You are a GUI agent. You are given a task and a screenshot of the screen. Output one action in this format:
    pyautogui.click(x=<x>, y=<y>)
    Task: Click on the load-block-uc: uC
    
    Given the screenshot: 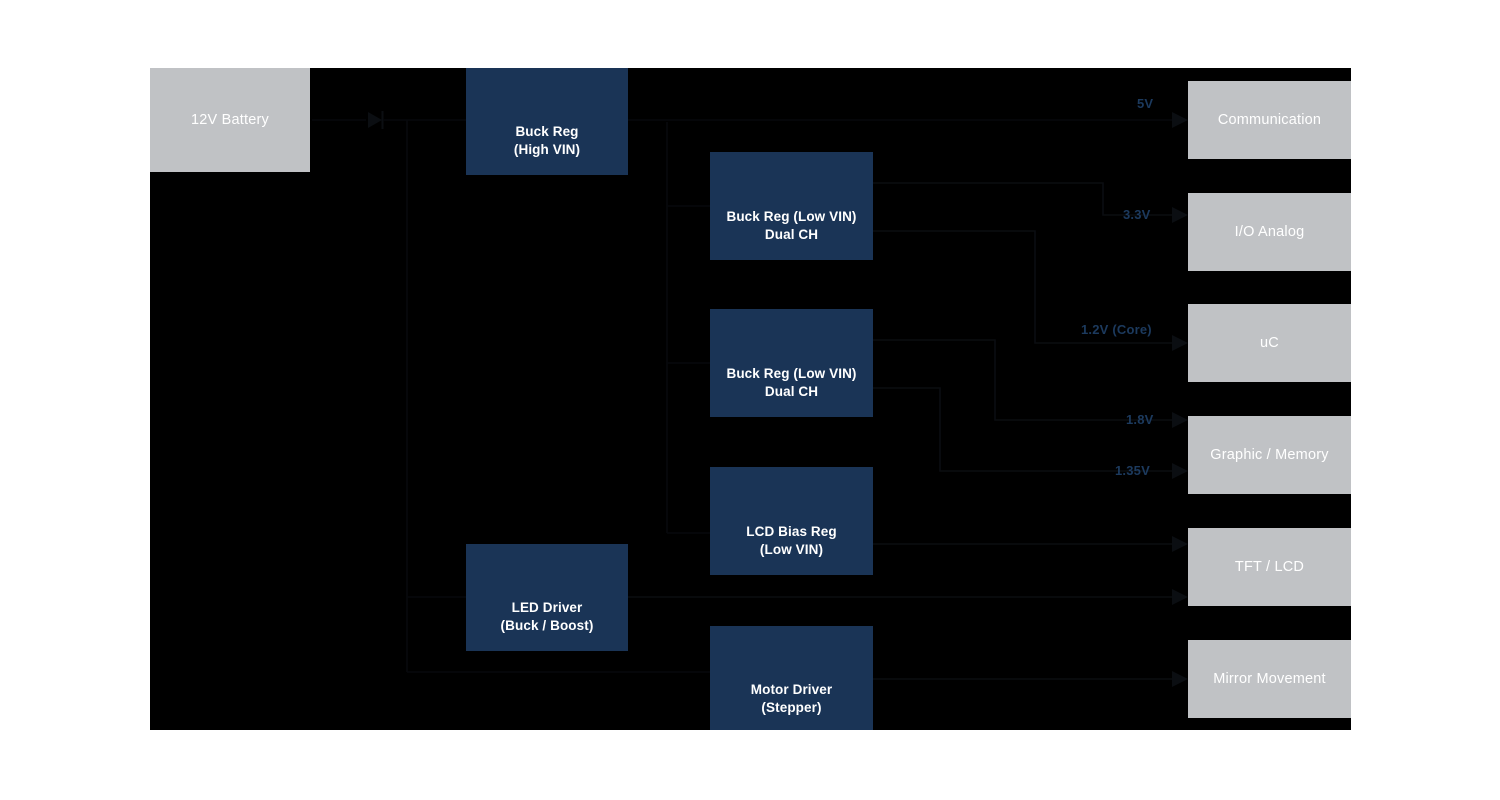 What is the action you would take?
    pyautogui.click(x=1269, y=343)
    